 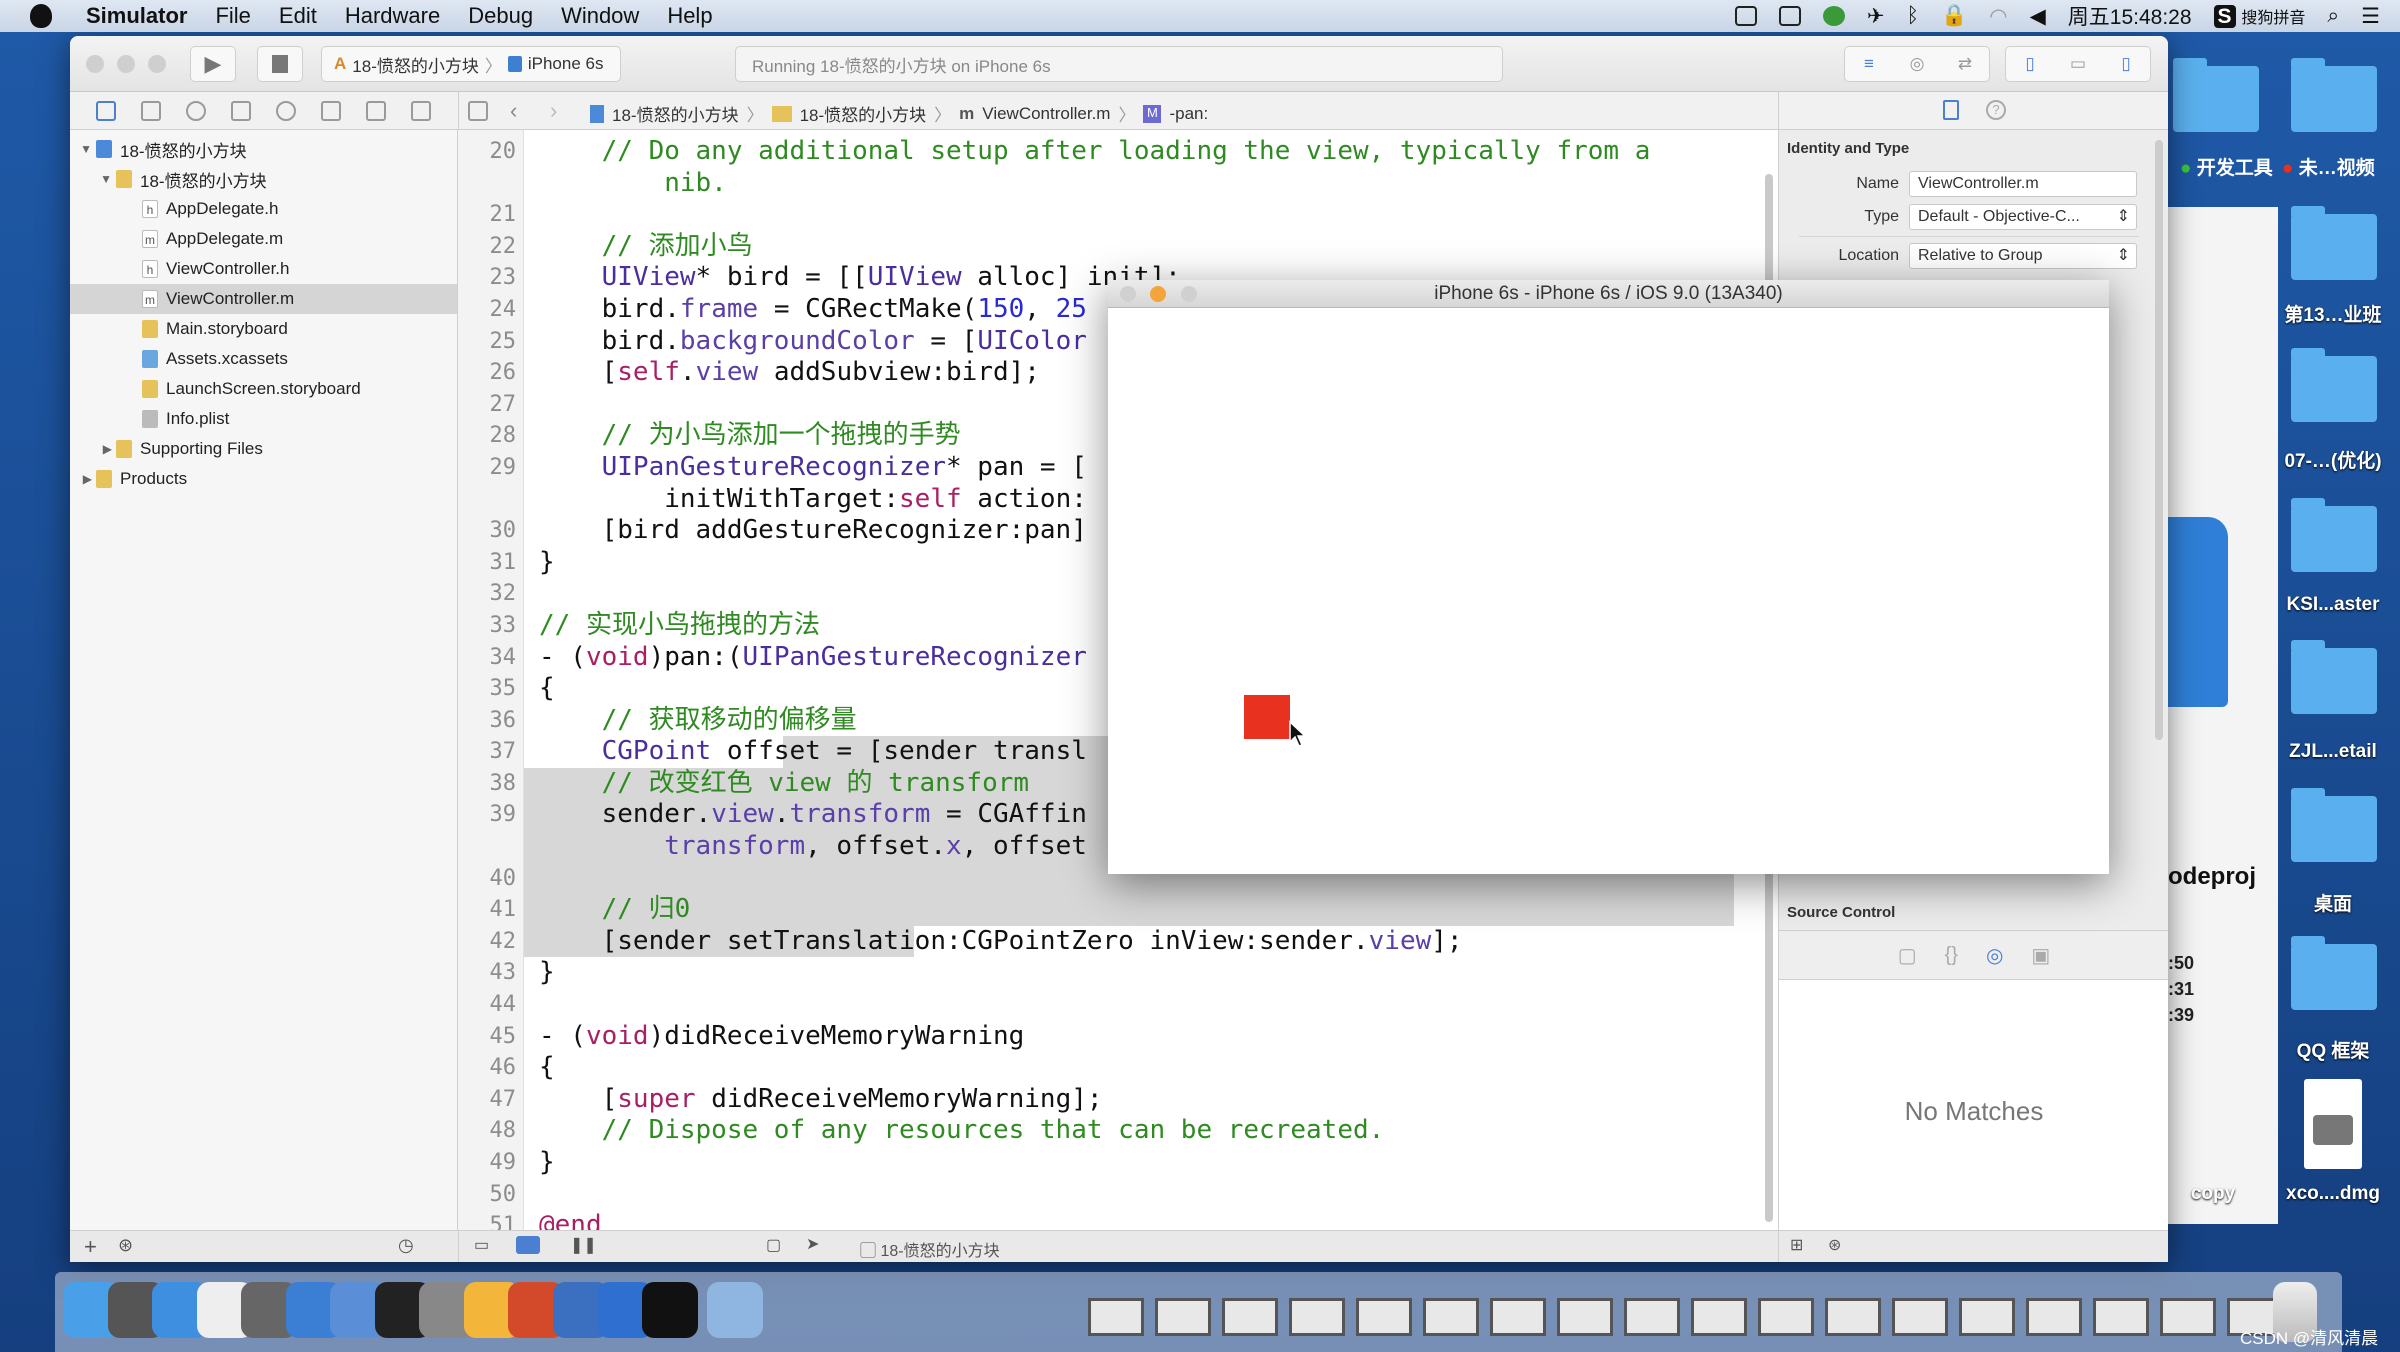 What do you see at coordinates (263, 329) in the screenshot?
I see `sidebar-item: Main.storyboard` at bounding box center [263, 329].